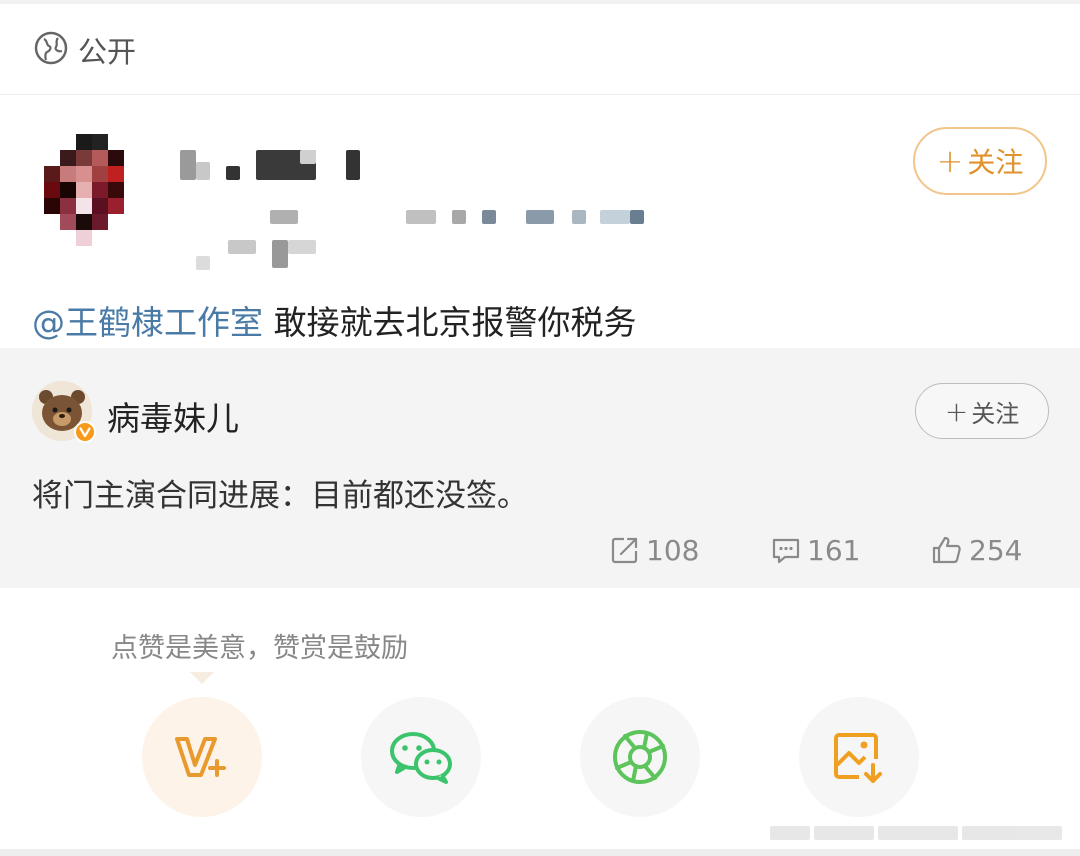 Image resolution: width=1080 pixels, height=856 pixels. I want to click on verified-badge-icon, so click(85, 432).